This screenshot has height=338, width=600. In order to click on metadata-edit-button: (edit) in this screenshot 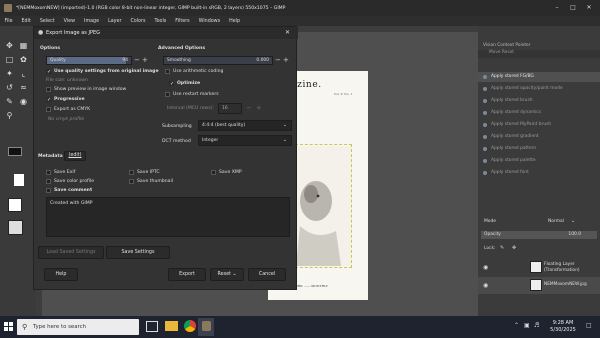, I will do `click(75, 156)`.